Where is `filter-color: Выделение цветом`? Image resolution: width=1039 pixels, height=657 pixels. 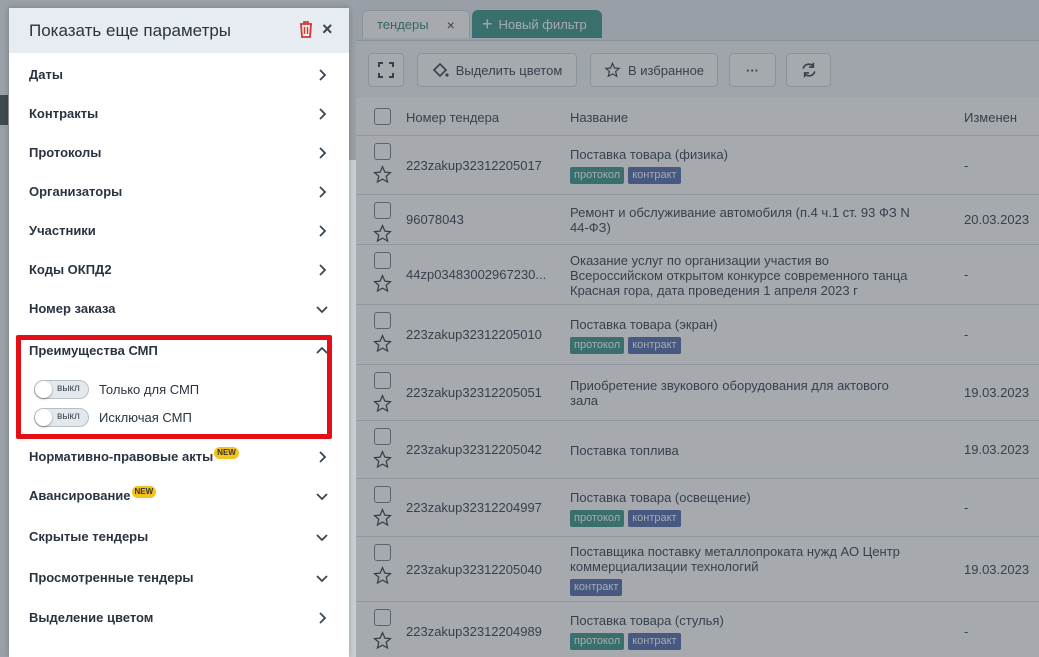
filter-color: Выделение цветом is located at coordinates (179, 618).